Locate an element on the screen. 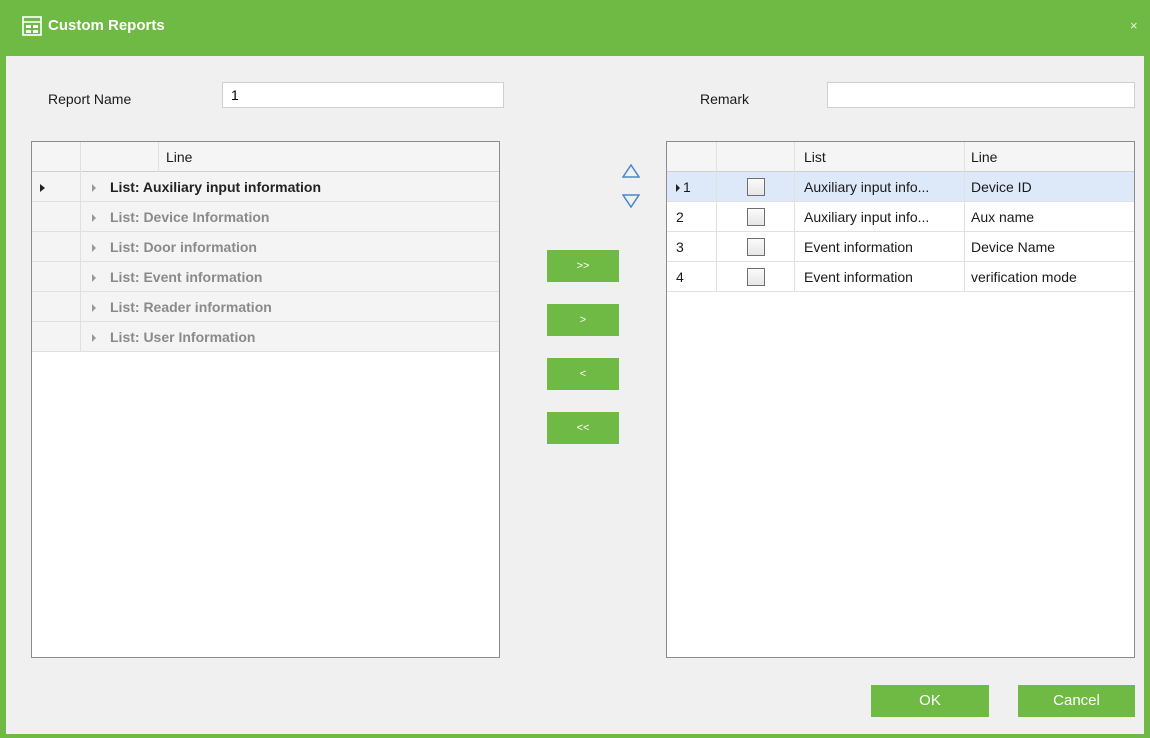 The image size is (1150, 738). right-header-list: List is located at coordinates (880, 157).